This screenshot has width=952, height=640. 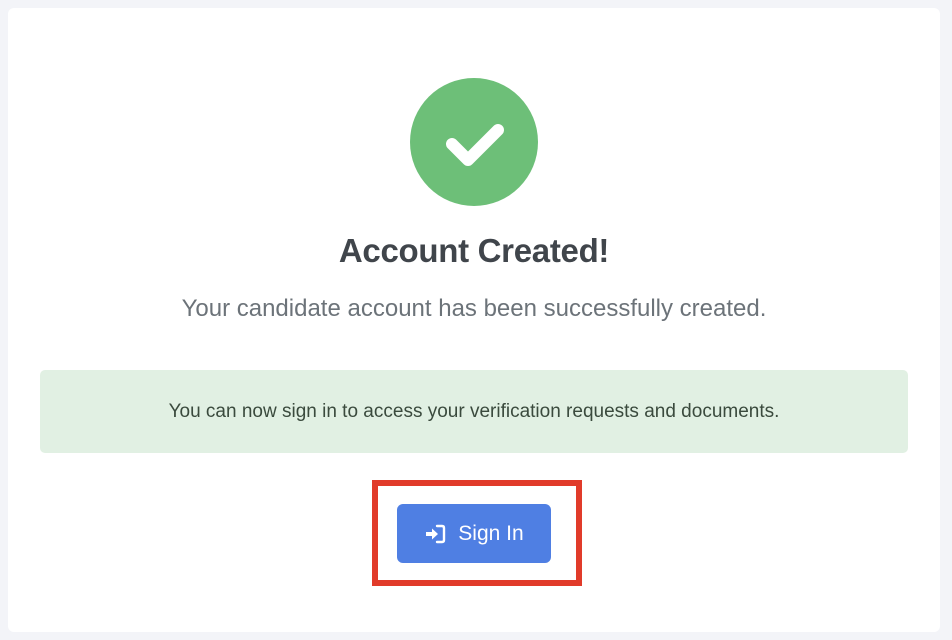 I want to click on sign-in-label: Sign In, so click(x=491, y=533).